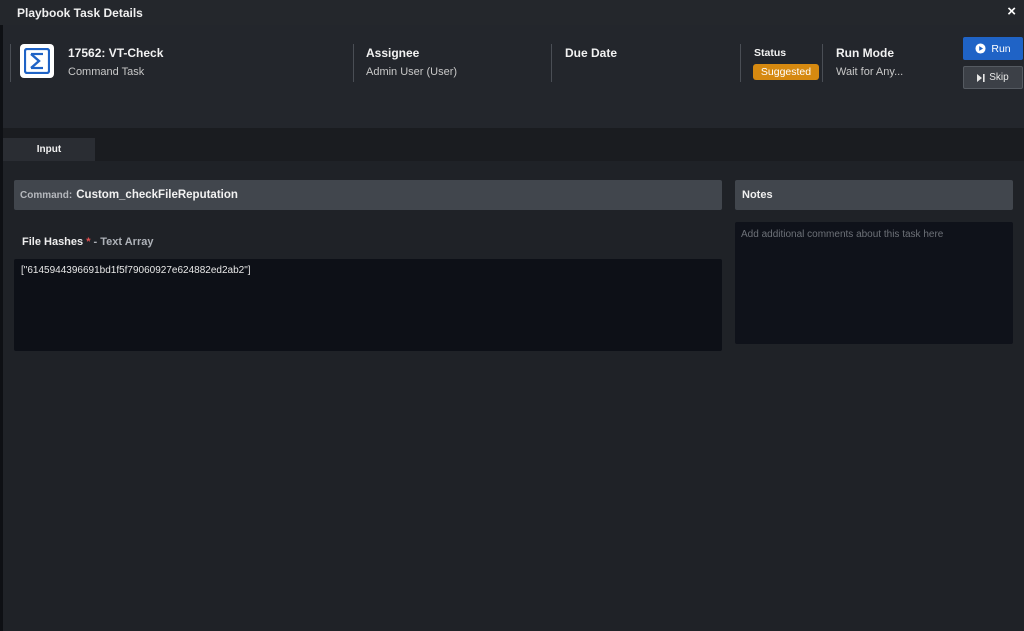 This screenshot has height=631, width=1024. I want to click on notes-header: Notes, so click(874, 195).